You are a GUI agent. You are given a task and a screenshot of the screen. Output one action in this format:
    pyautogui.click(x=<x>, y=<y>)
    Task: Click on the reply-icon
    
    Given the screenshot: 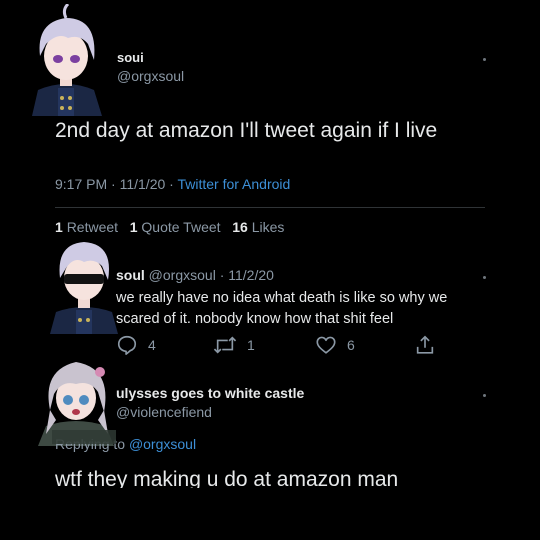 What is the action you would take?
    pyautogui.click(x=127, y=345)
    